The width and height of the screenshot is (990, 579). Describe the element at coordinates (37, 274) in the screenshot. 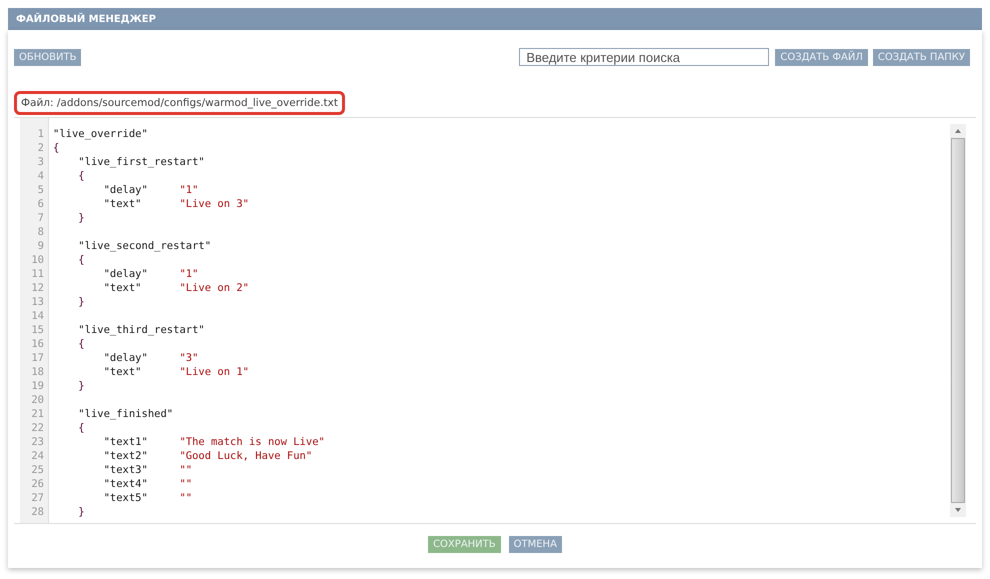

I see `line-number: 11` at that location.